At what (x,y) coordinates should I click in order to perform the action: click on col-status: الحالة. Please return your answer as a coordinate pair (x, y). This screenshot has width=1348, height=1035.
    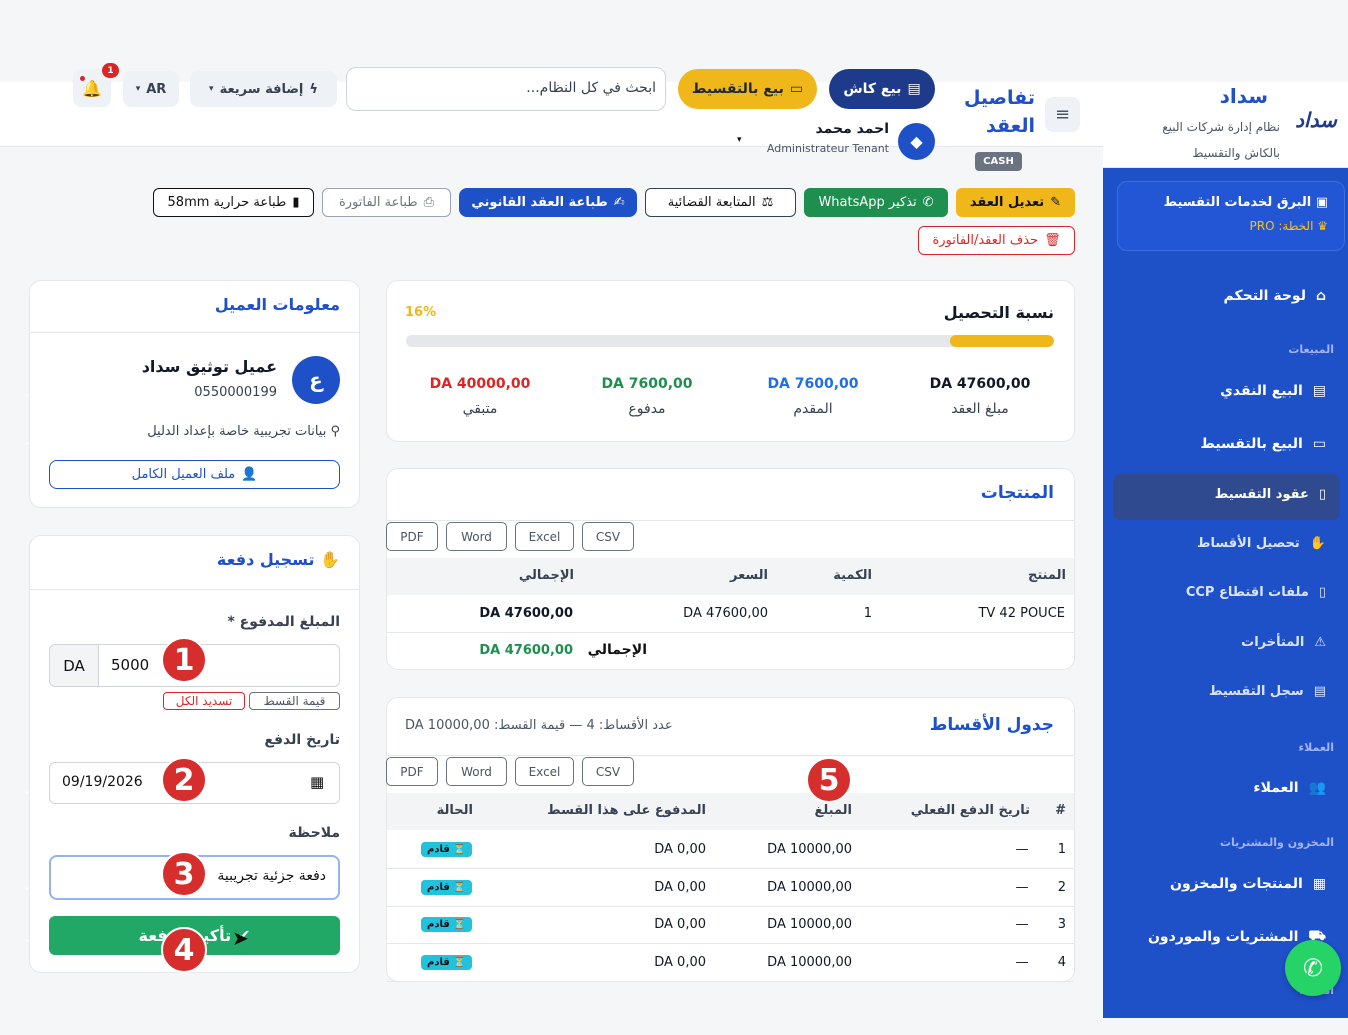
    Looking at the image, I should click on (454, 810).